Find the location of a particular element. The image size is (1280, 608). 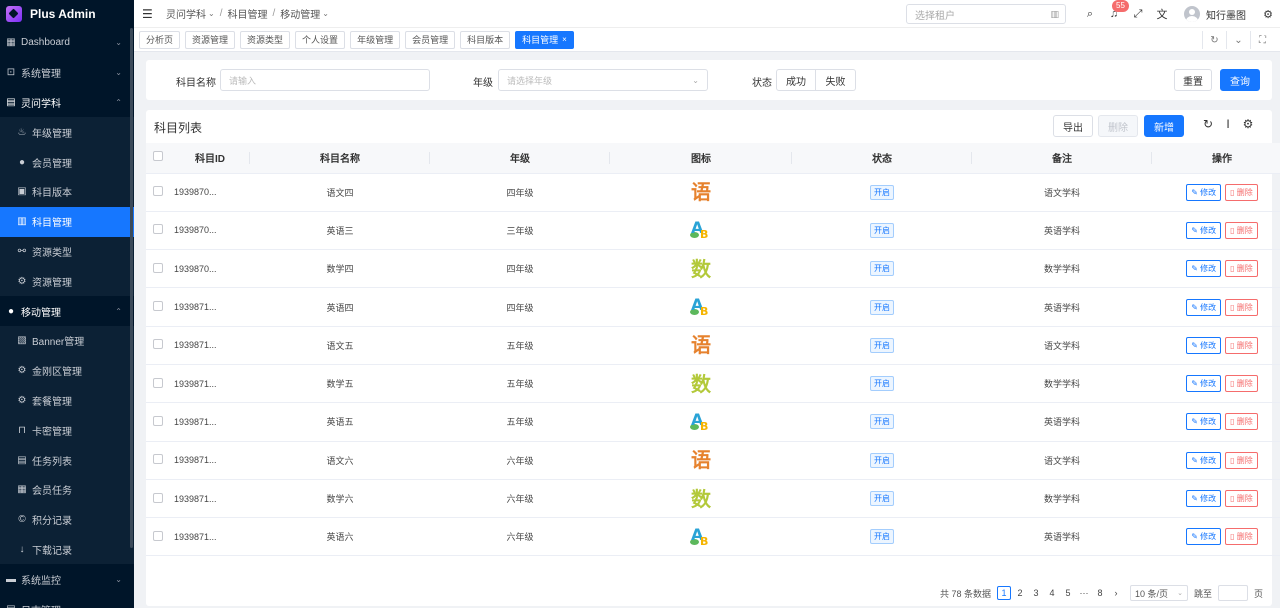

status-success-option: 成功 is located at coordinates (796, 80).